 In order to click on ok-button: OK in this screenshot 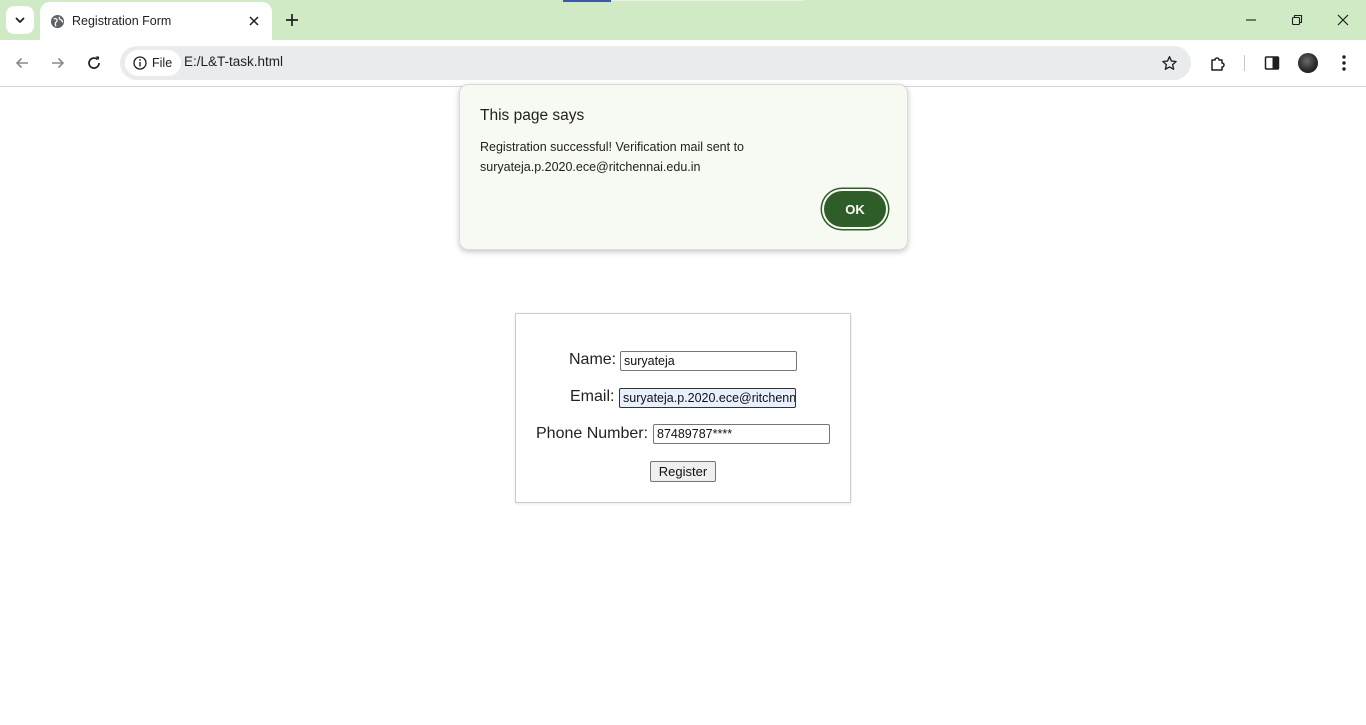, I will do `click(855, 209)`.